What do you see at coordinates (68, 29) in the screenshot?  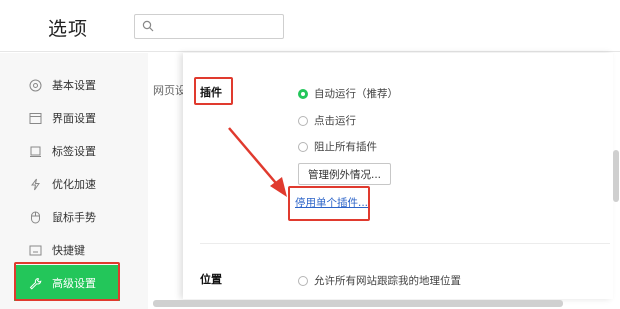 I see `page-title: 选项` at bounding box center [68, 29].